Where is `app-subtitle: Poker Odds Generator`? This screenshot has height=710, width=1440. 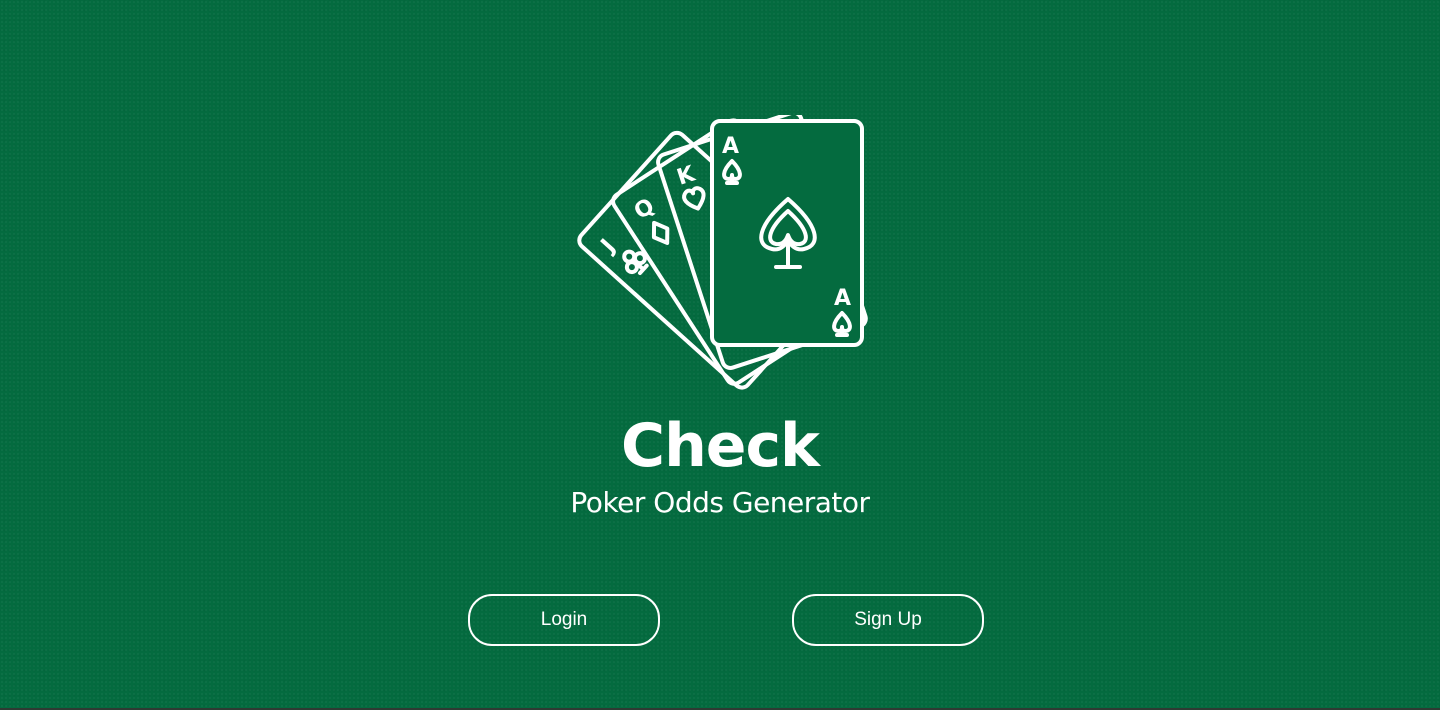
app-subtitle: Poker Odds Generator is located at coordinates (720, 502).